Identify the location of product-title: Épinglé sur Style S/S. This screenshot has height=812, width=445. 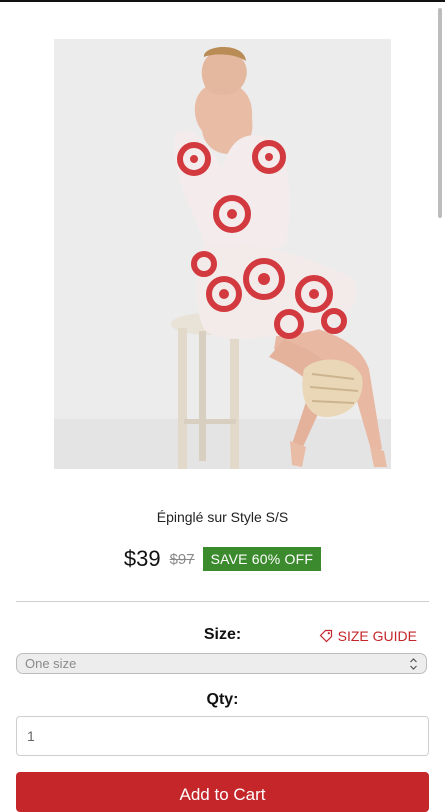
(222, 517).